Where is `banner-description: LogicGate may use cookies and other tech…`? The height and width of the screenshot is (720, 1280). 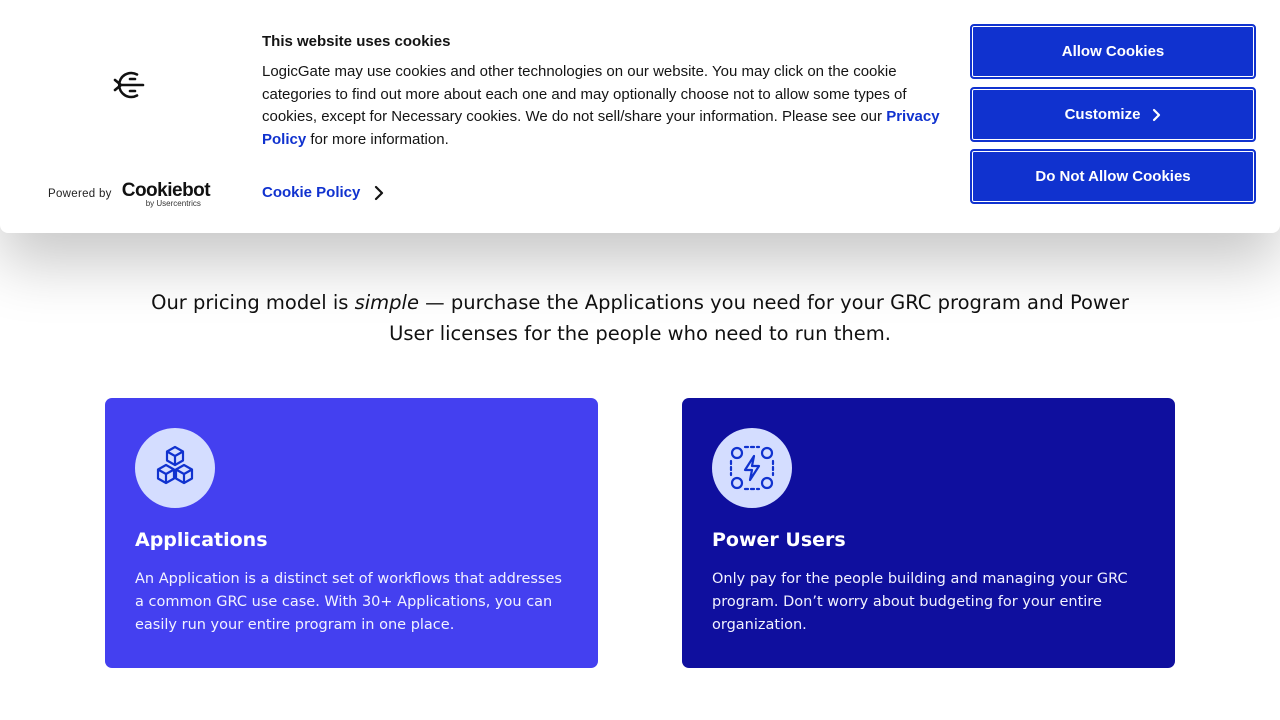 banner-description: LogicGate may use cookies and other tech… is located at coordinates (607, 106).